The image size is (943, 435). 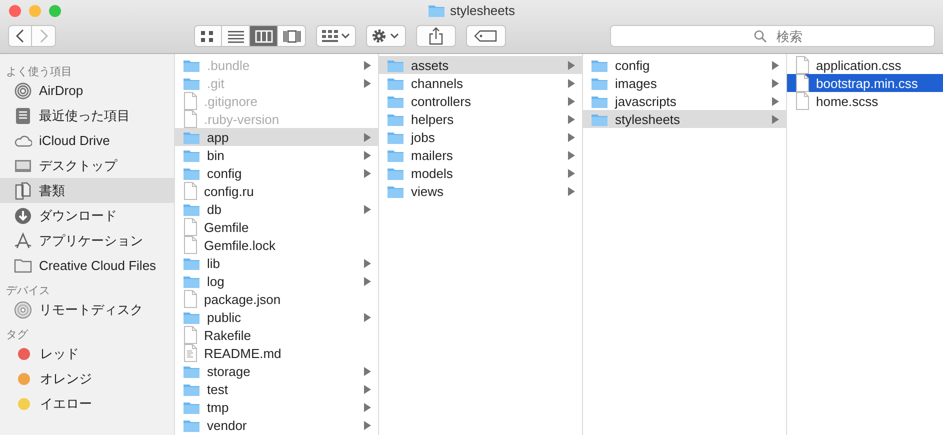 What do you see at coordinates (276, 407) in the screenshot?
I see `file-row: tmp` at bounding box center [276, 407].